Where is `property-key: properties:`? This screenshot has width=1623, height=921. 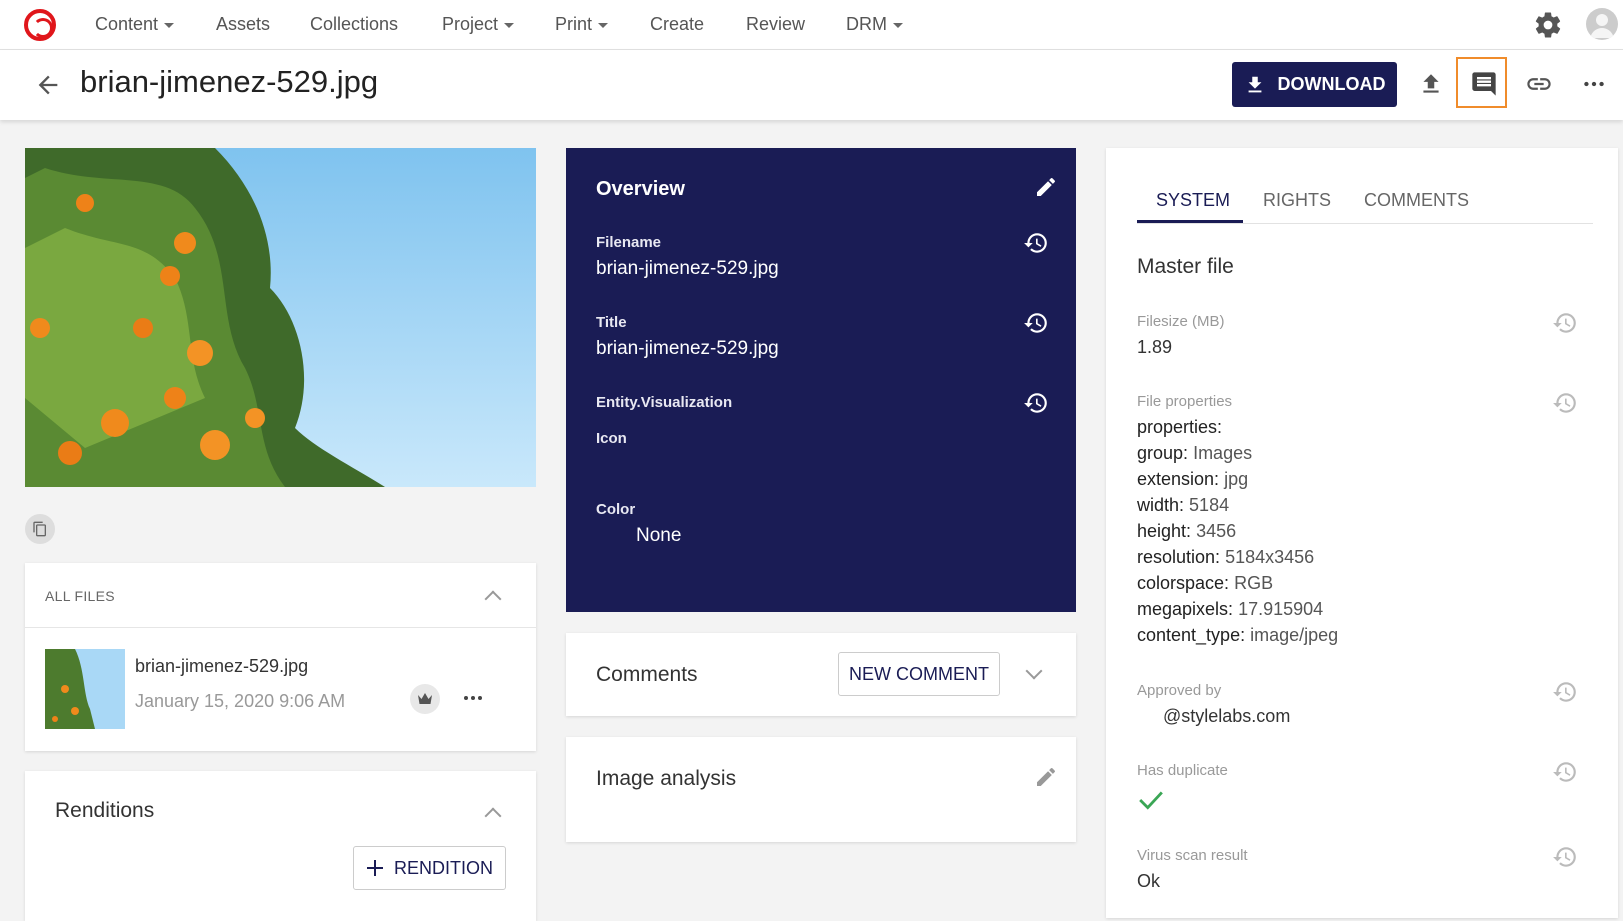
property-key: properties: is located at coordinates (1180, 427).